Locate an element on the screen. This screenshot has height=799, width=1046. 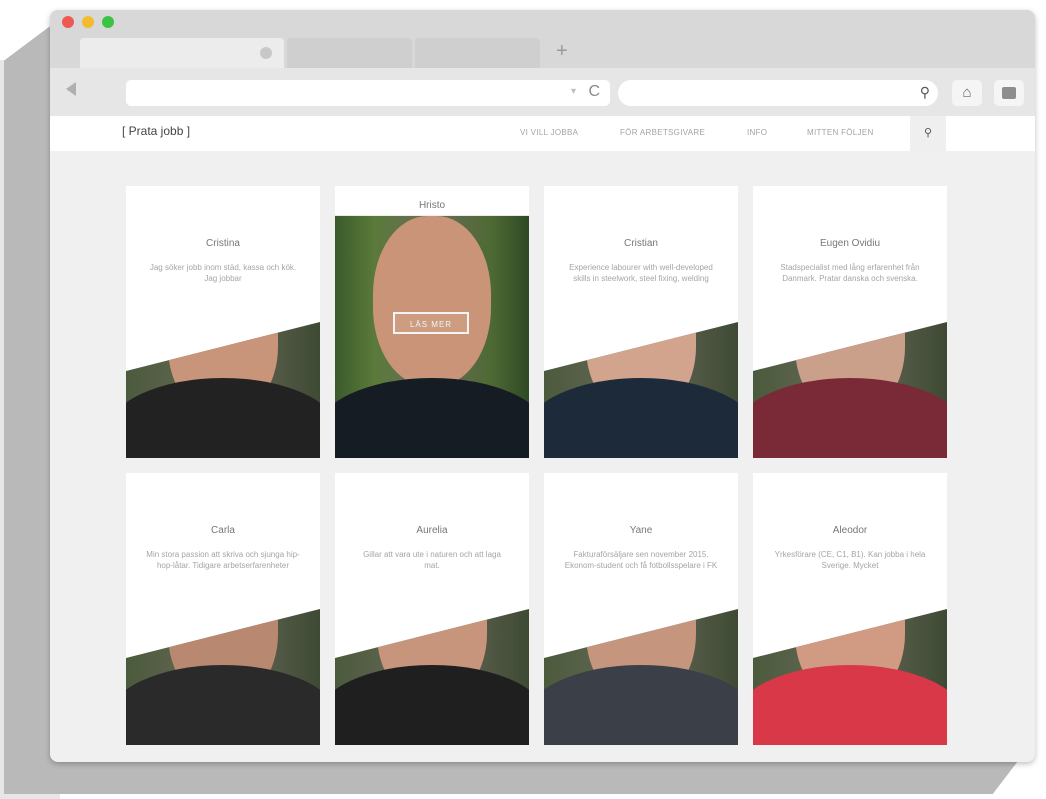
profile-name: Cristina is located at coordinates (223, 243).